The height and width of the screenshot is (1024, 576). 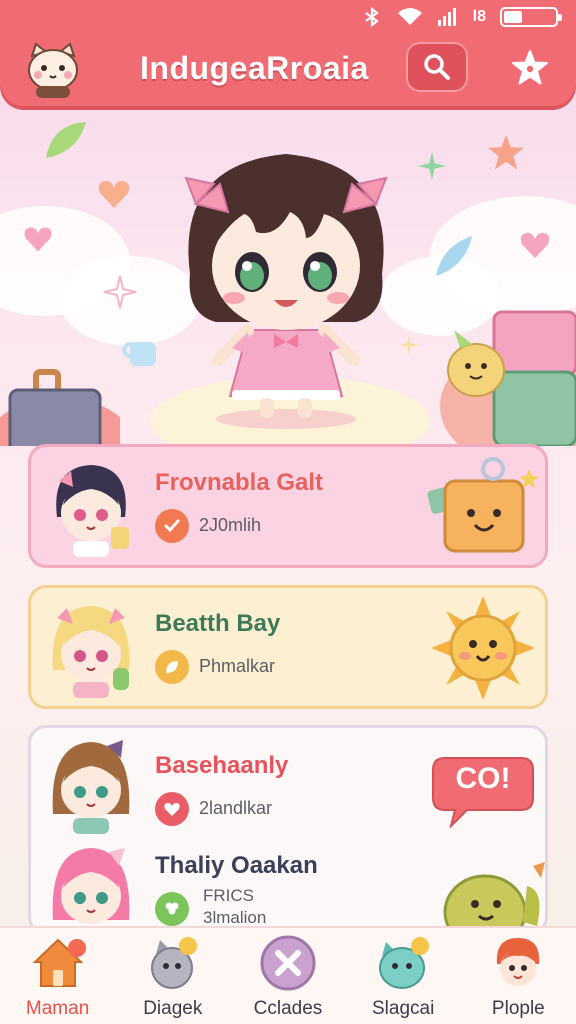 What do you see at coordinates (531, 17) in the screenshot?
I see `battery-icon` at bounding box center [531, 17].